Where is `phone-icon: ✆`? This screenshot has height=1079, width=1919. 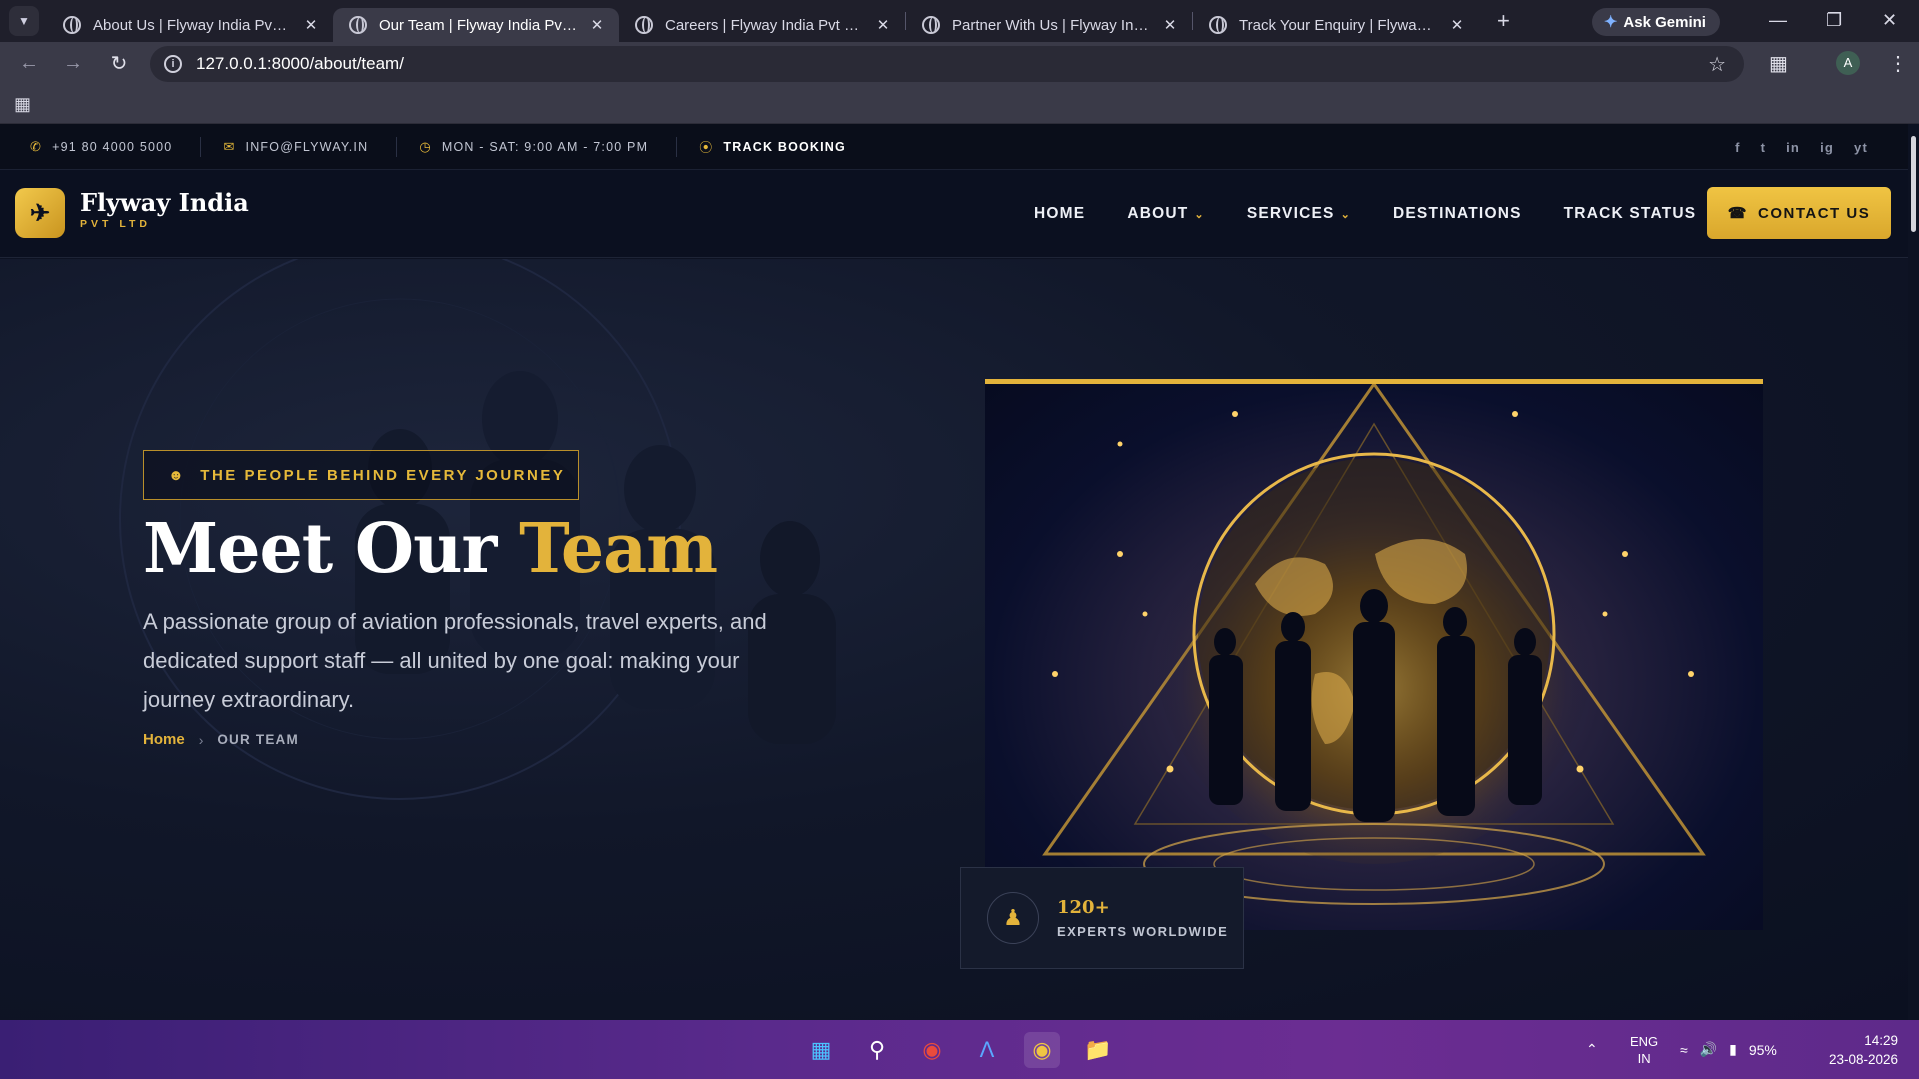
phone-icon: ✆ is located at coordinates (36, 146).